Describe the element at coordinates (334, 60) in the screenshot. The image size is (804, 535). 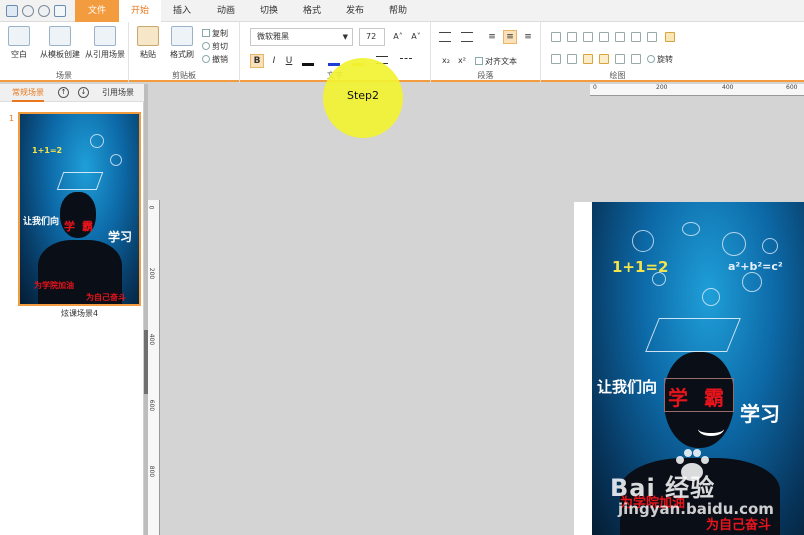
I see `font-color-icon` at that location.